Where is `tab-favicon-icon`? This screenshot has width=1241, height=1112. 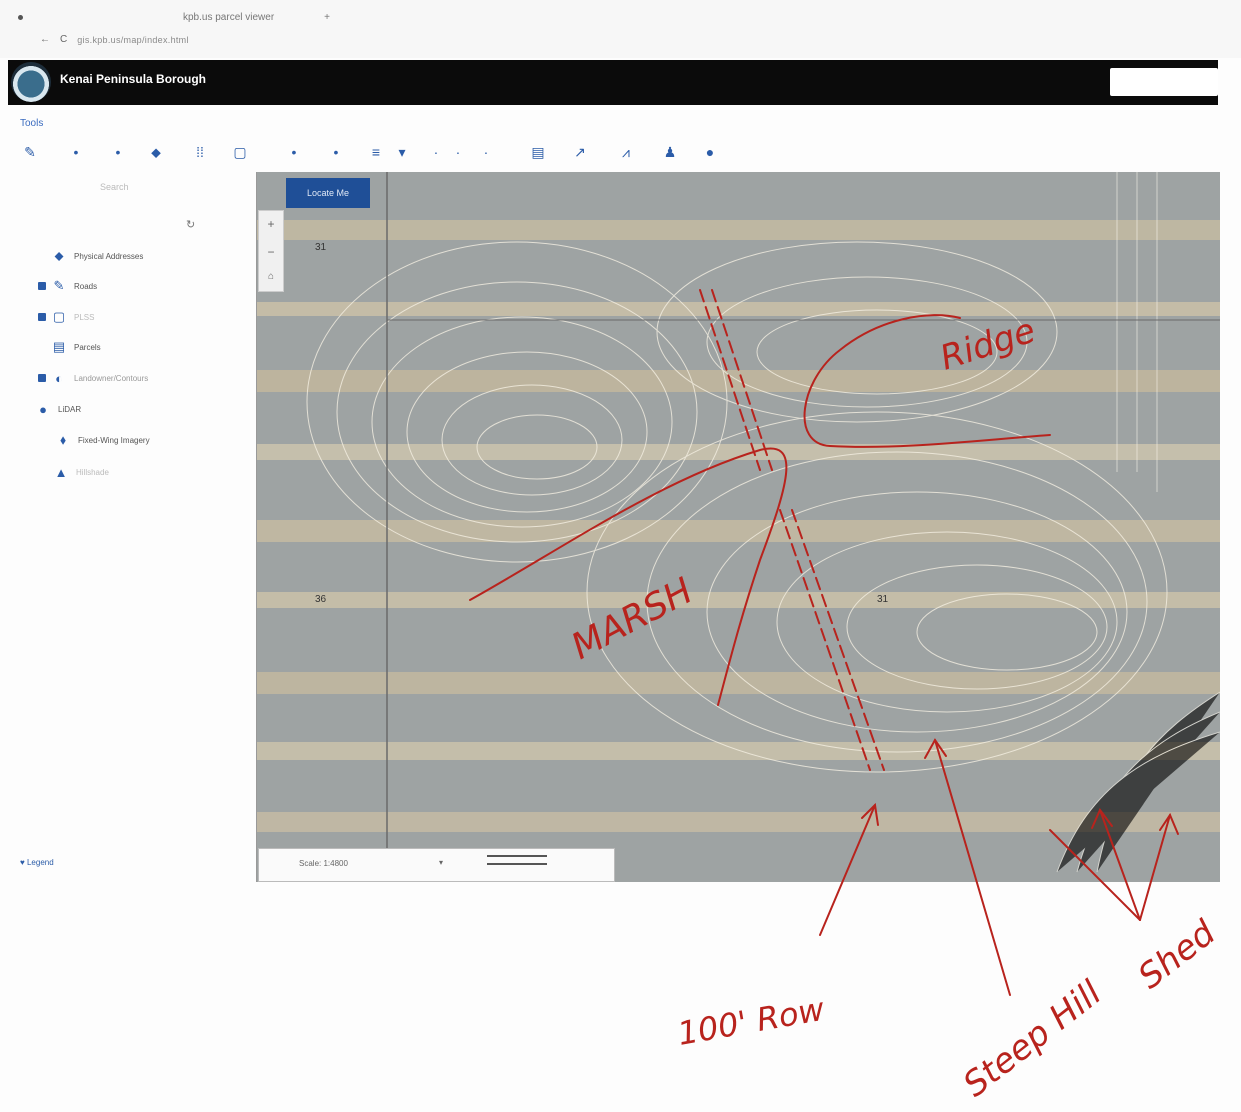
tab-favicon-icon is located at coordinates (20, 17).